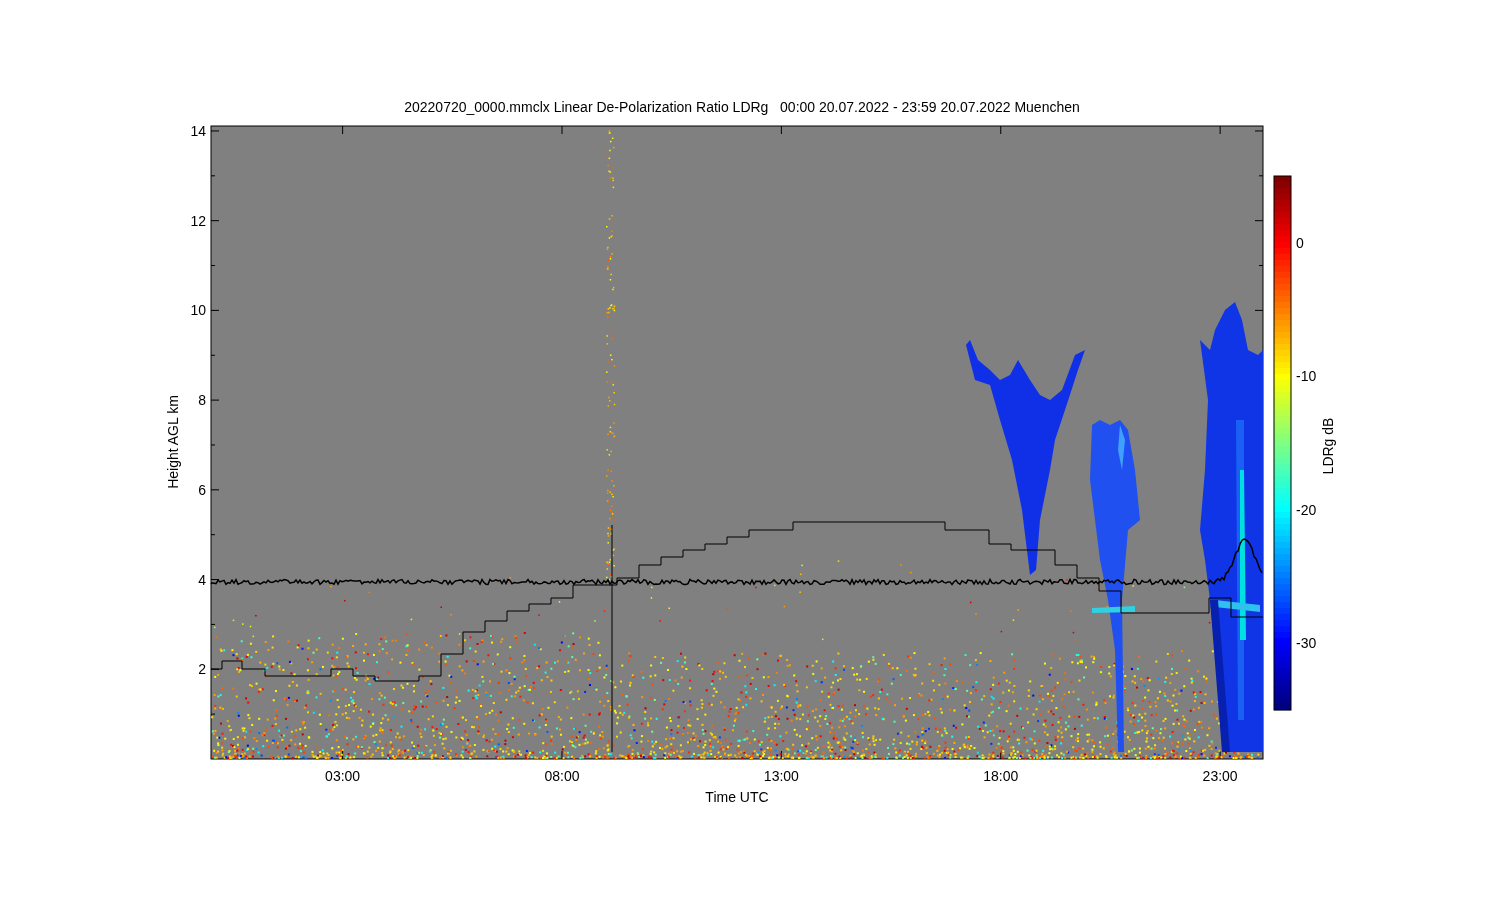  What do you see at coordinates (1300, 242) in the screenshot?
I see `tick-label: 0` at bounding box center [1300, 242].